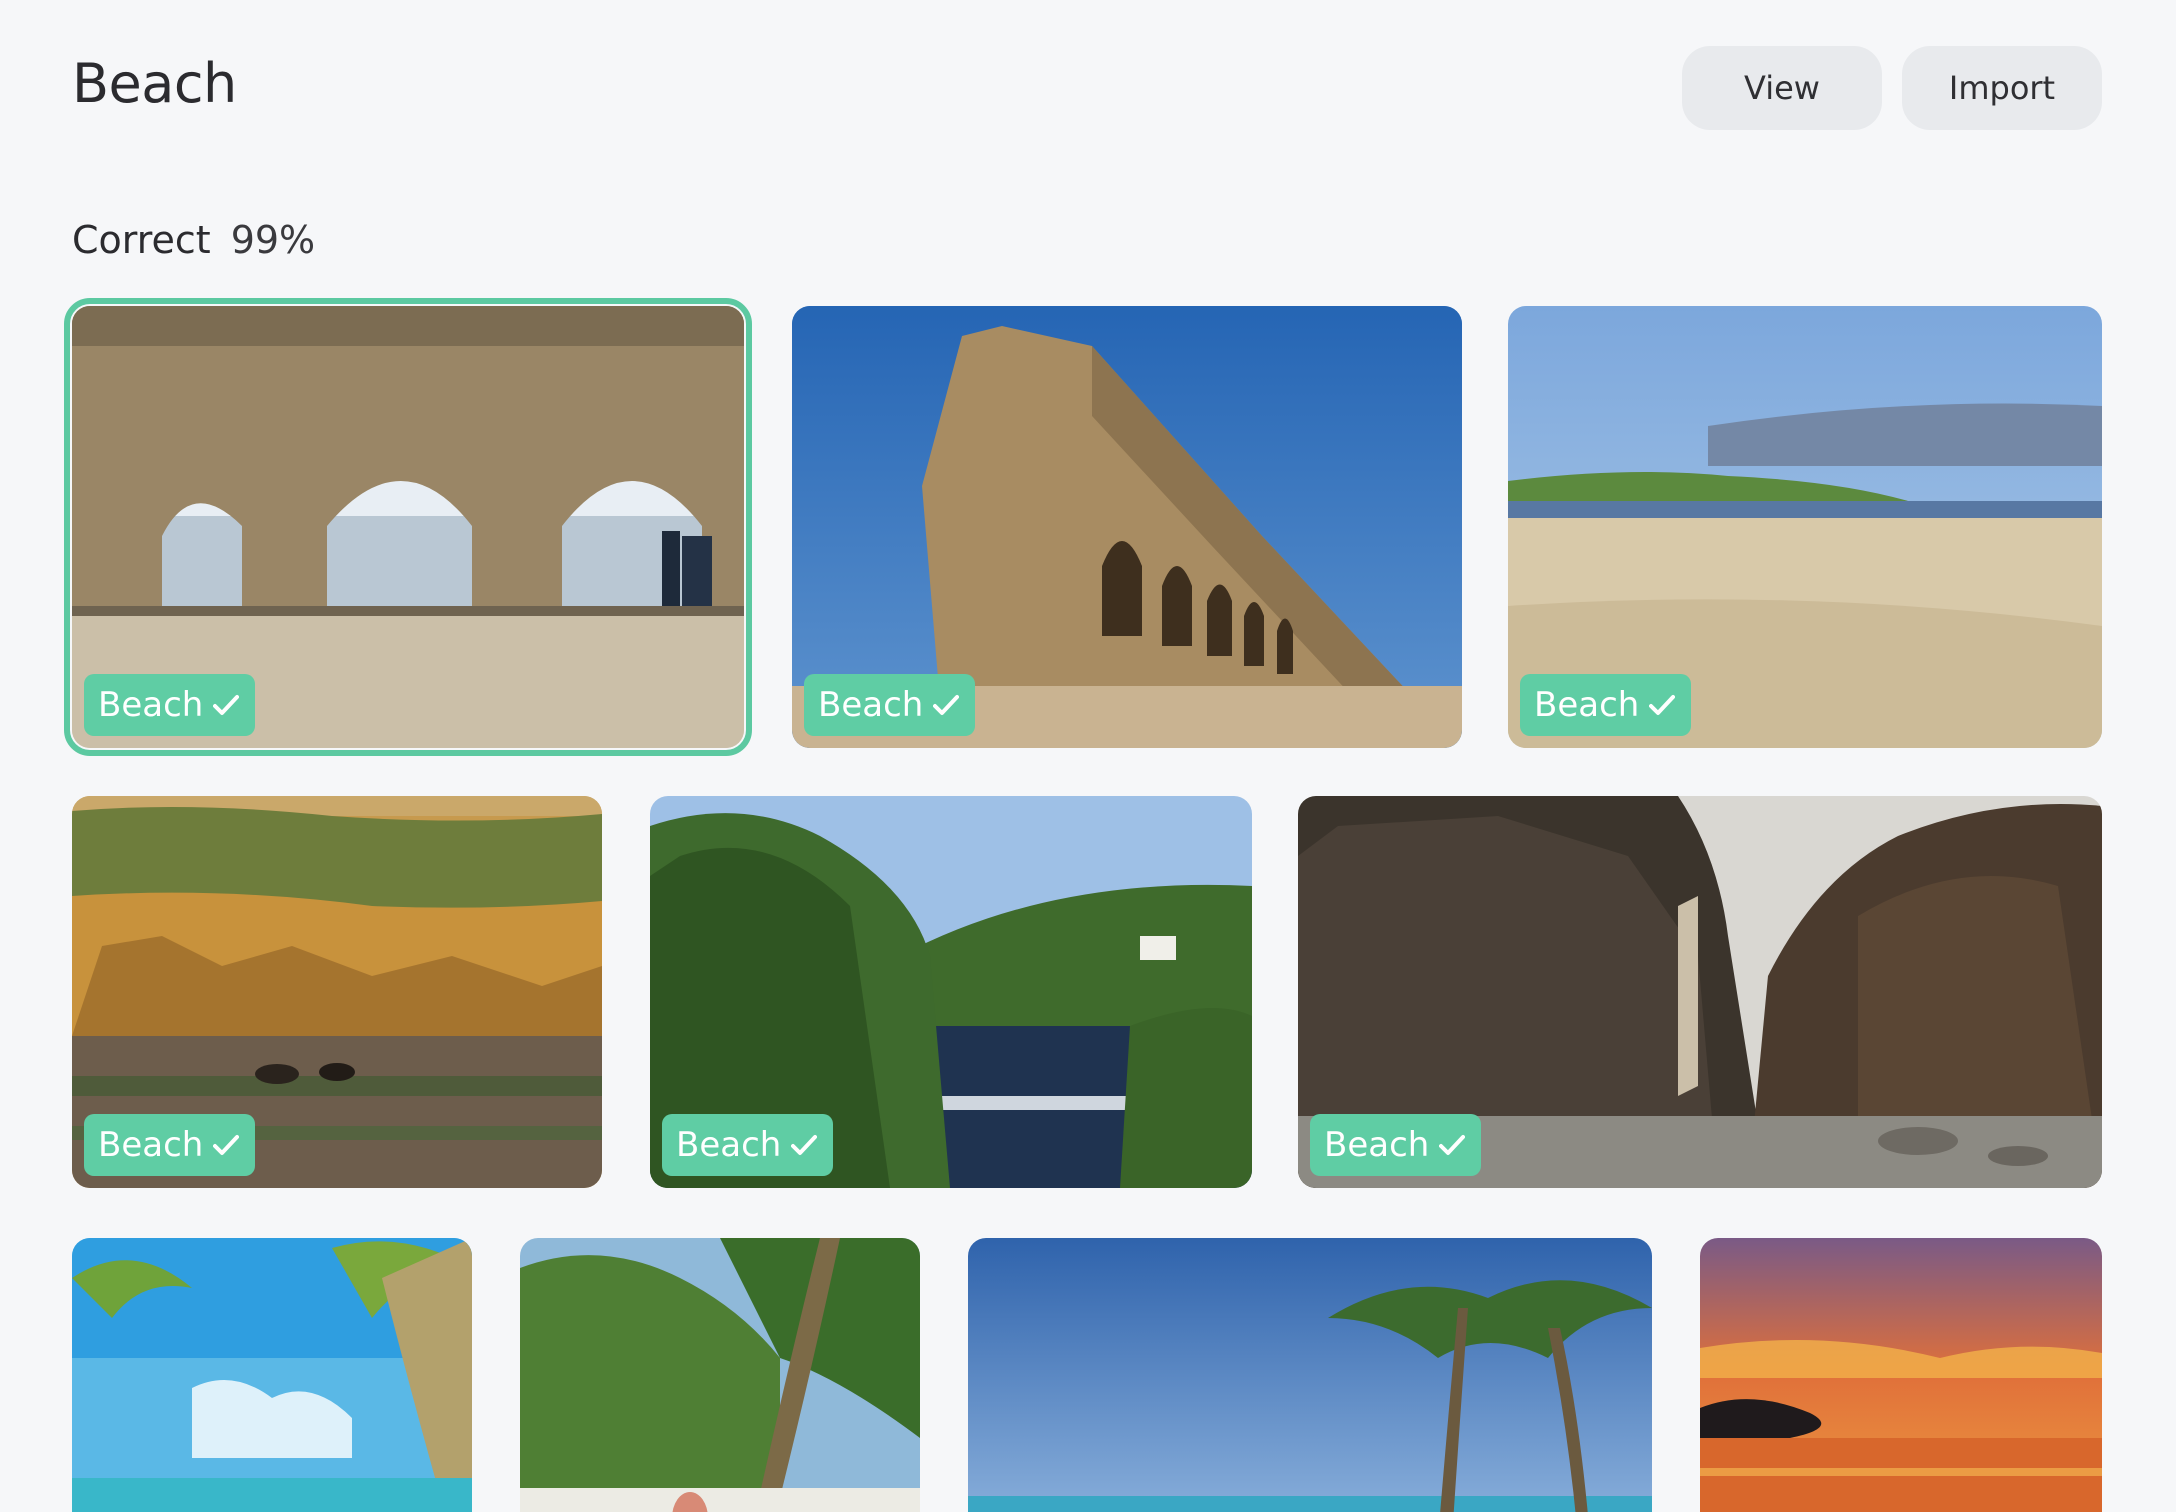 Image resolution: width=2176 pixels, height=1512 pixels. Describe the element at coordinates (951, 992) in the screenshot. I see `image-card-river-village: Beach` at that location.